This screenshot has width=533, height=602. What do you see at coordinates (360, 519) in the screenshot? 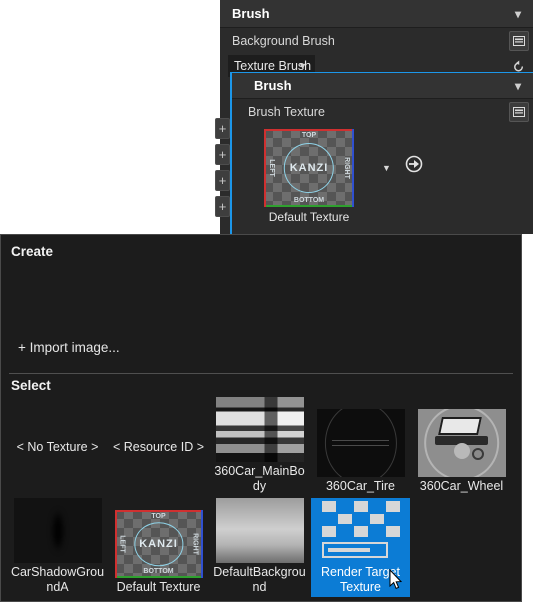
I see `checker-pattern-icon` at bounding box center [360, 519].